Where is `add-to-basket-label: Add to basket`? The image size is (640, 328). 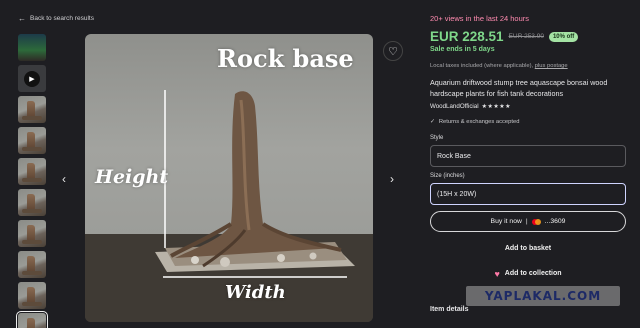
add-to-basket-label: Add to basket is located at coordinates (528, 248).